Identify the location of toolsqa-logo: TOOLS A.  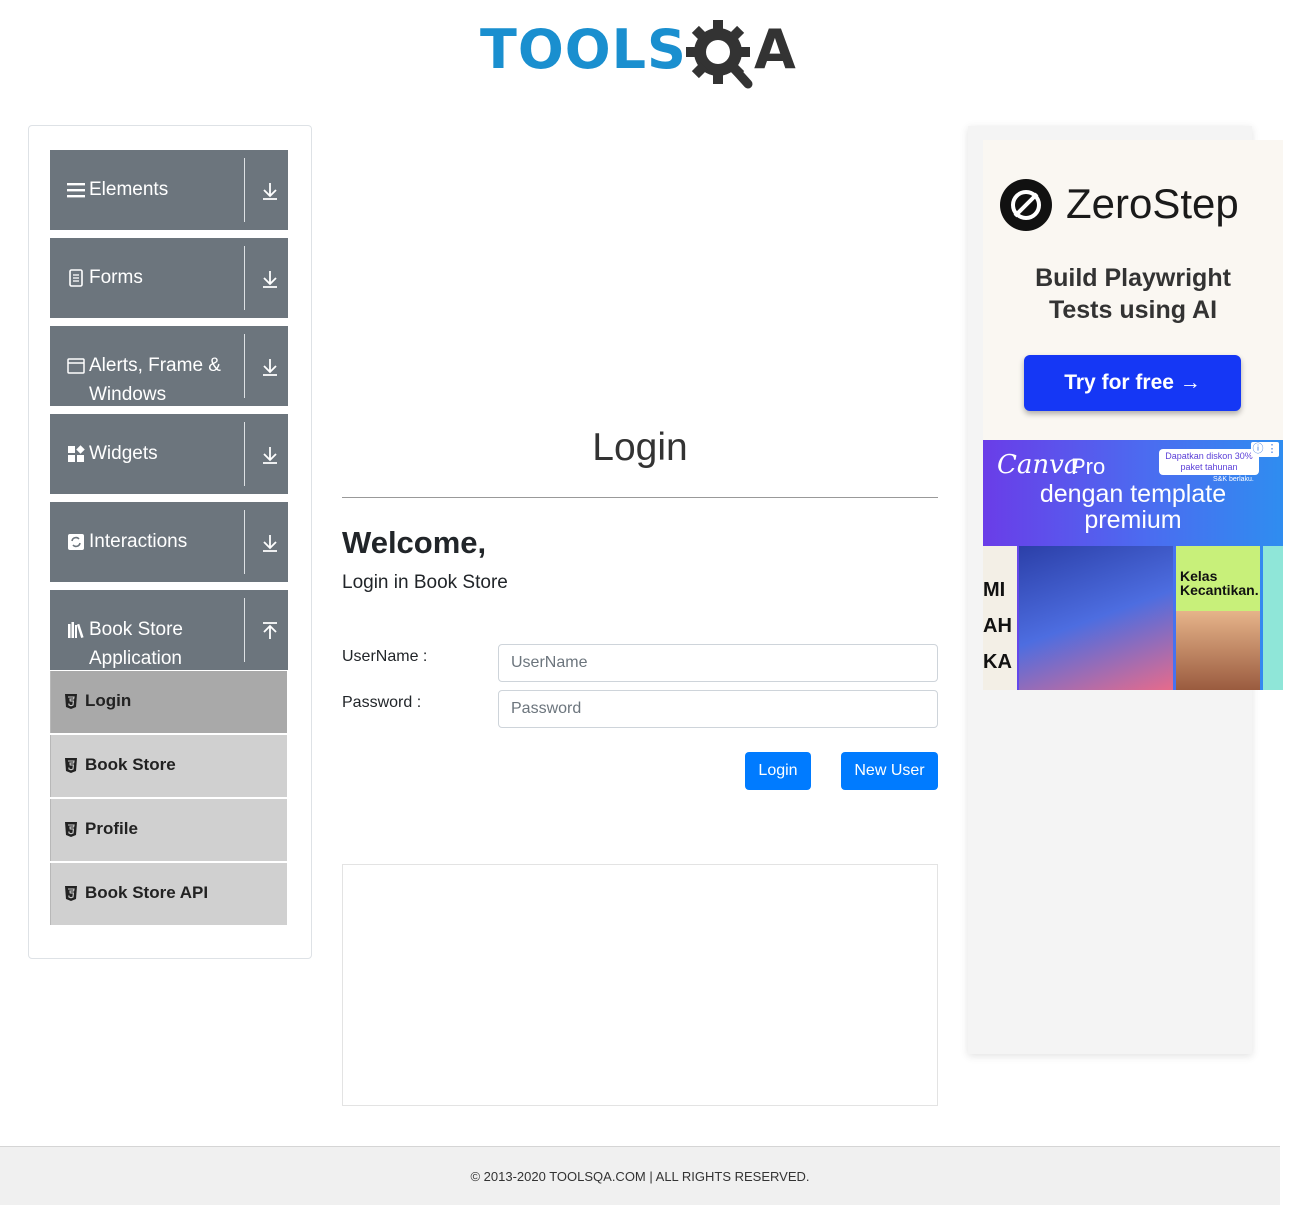
(645, 54).